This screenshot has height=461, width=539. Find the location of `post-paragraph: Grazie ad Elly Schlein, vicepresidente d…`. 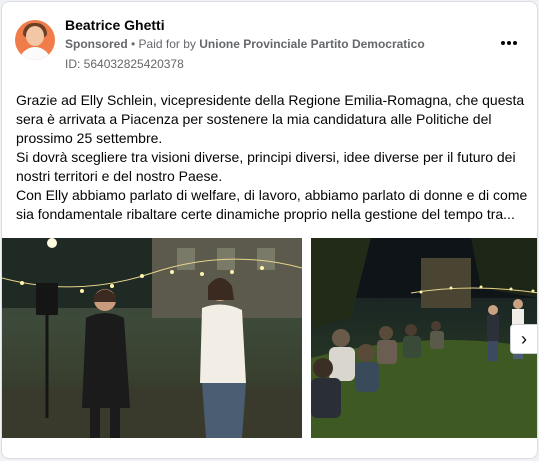

post-paragraph: Grazie ad Elly Schlein, vicepresidente d… is located at coordinates (270, 119).